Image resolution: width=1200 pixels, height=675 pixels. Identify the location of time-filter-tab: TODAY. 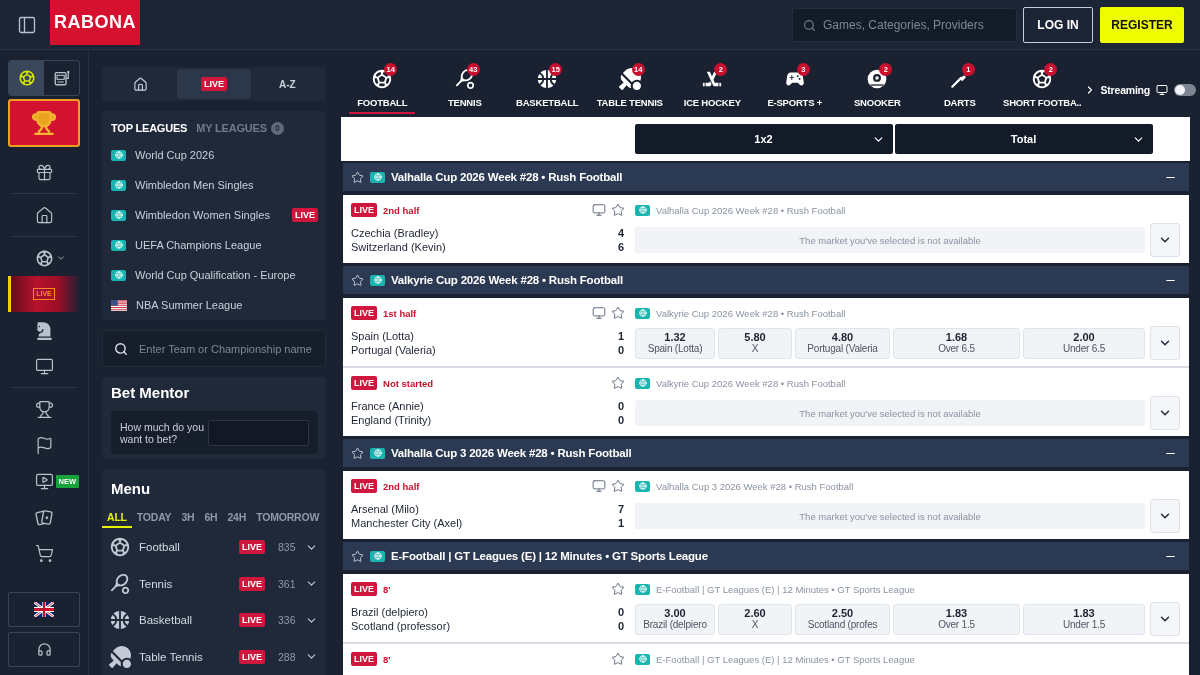
(154, 517).